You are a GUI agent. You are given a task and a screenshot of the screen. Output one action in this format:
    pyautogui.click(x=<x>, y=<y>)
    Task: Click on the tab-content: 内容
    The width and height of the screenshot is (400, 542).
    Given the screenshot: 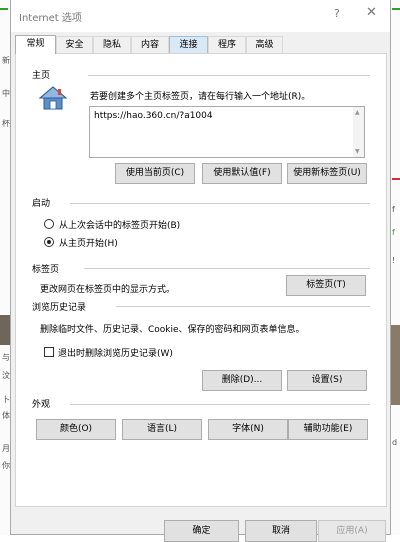 What is the action you would take?
    pyautogui.click(x=150, y=44)
    